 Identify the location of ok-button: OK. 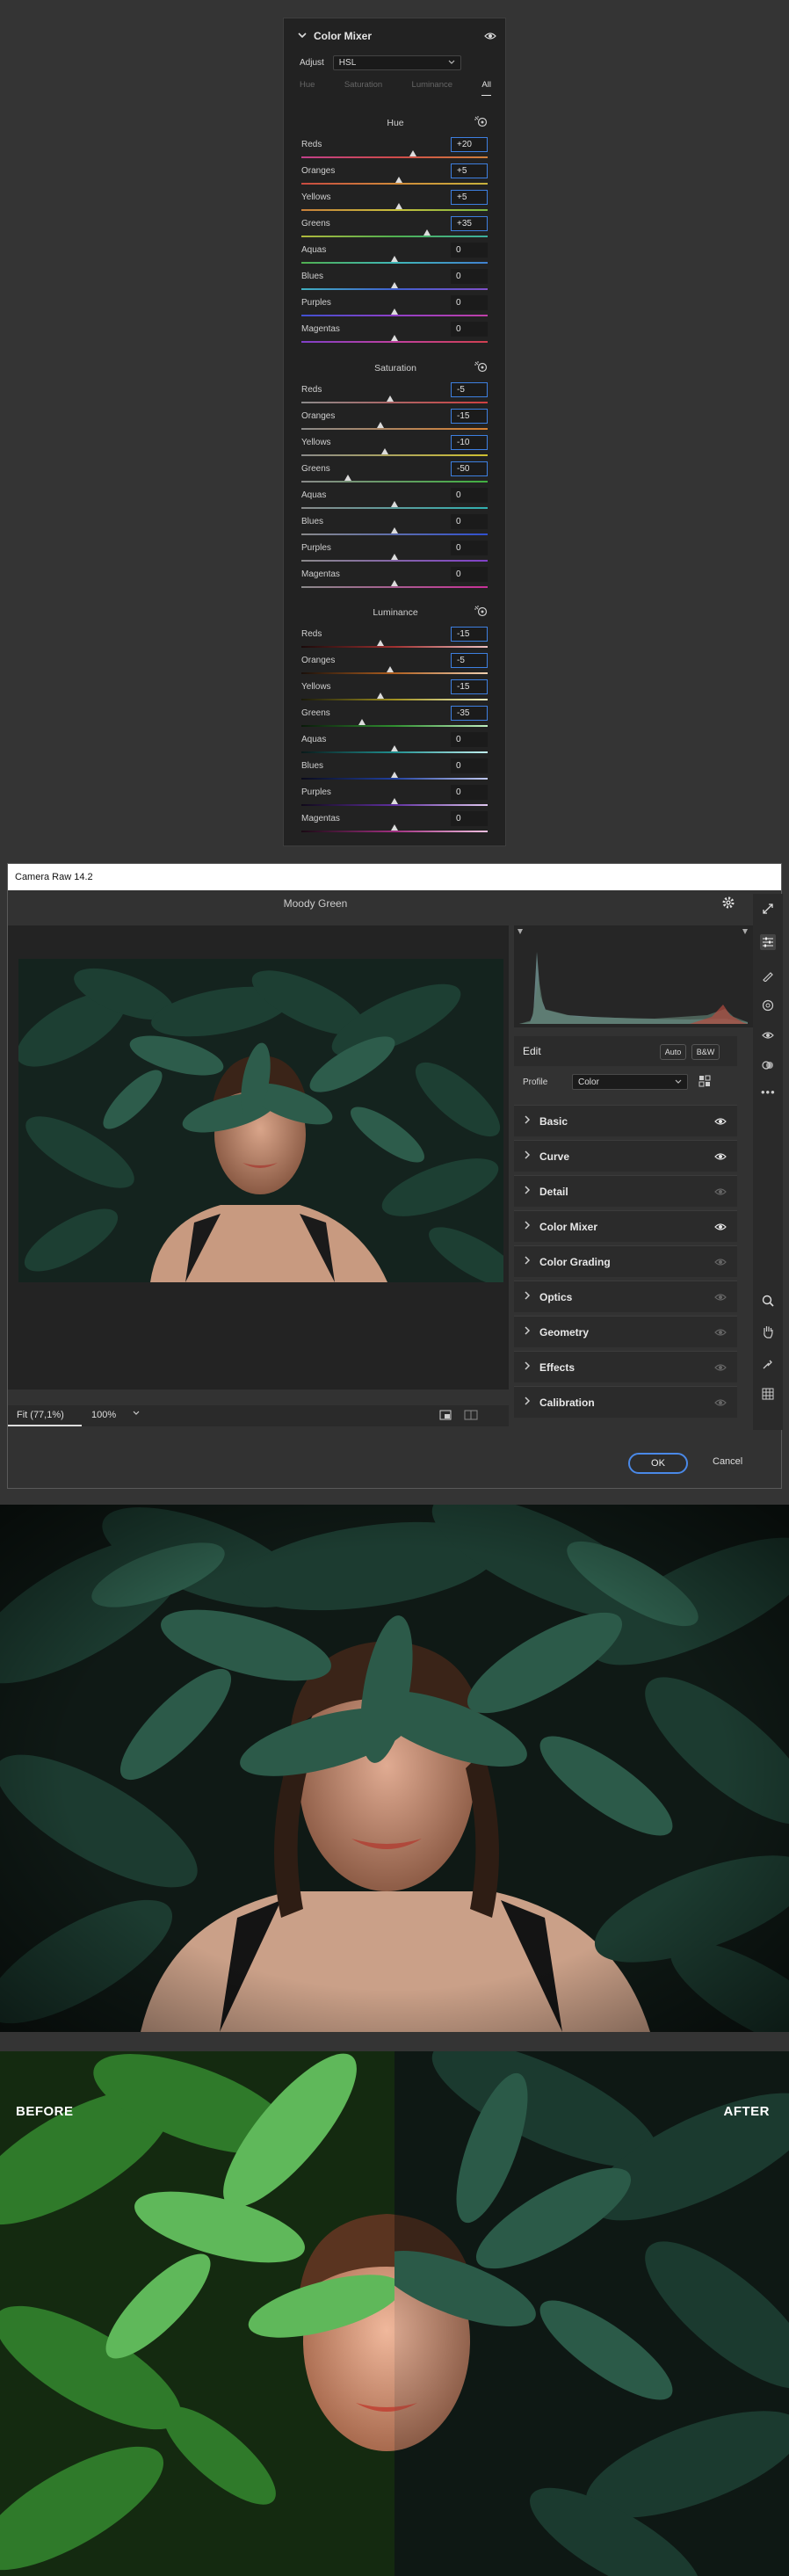
(658, 1463).